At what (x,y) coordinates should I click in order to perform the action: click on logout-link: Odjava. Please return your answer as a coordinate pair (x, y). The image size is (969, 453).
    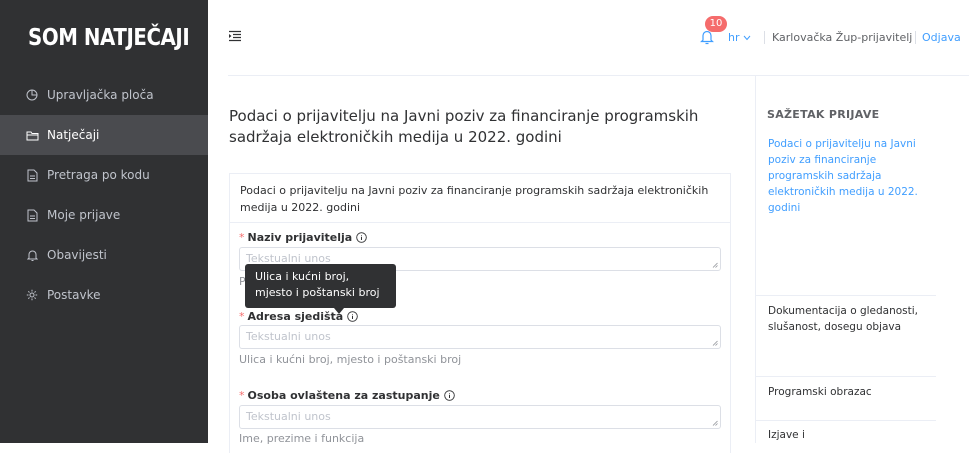
    Looking at the image, I should click on (938, 37).